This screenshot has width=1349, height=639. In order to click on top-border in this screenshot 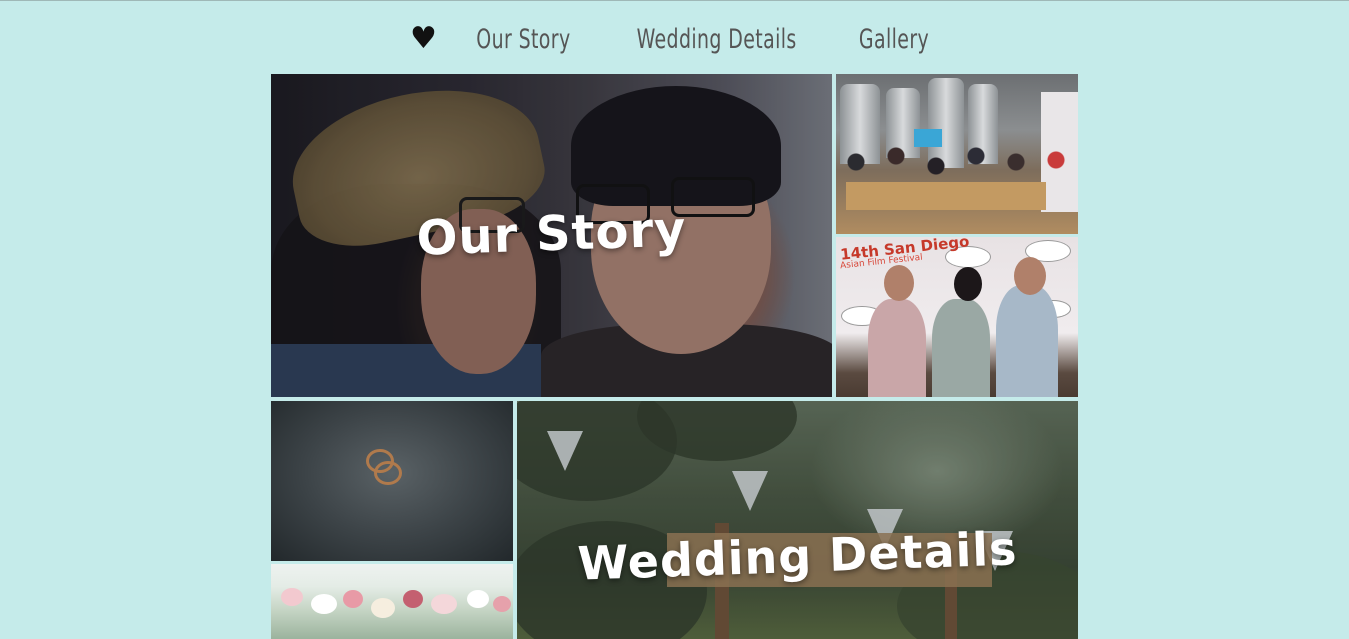, I will do `click(674, 0)`.